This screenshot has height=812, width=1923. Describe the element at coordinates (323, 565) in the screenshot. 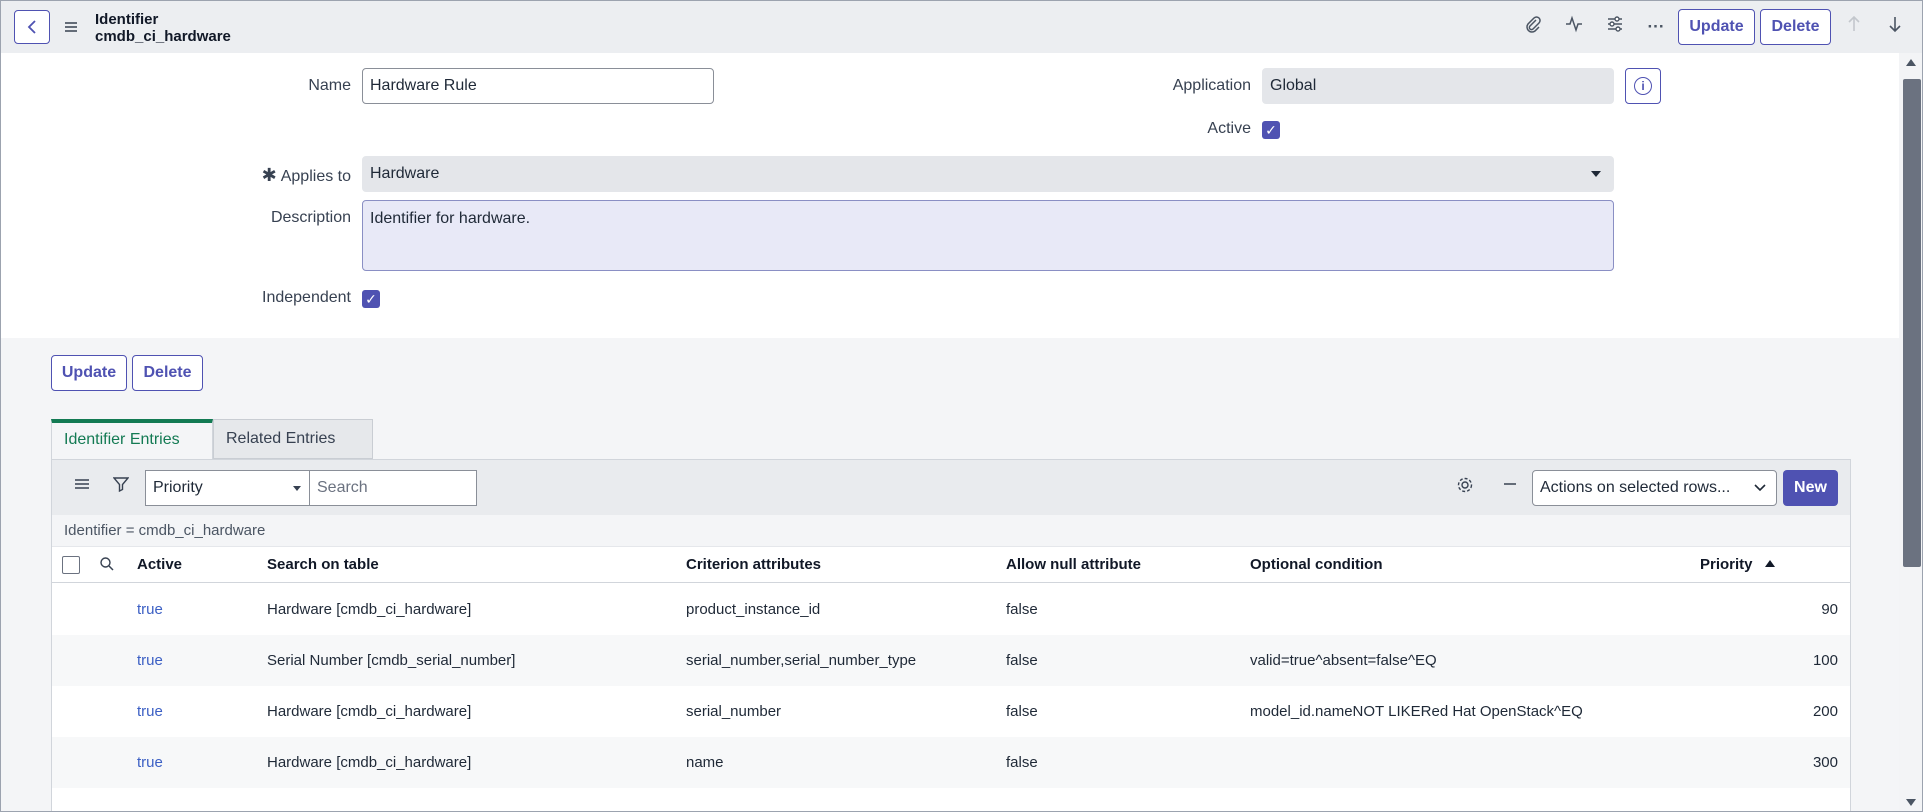

I see `column-header-search-on-table: Search on table` at that location.